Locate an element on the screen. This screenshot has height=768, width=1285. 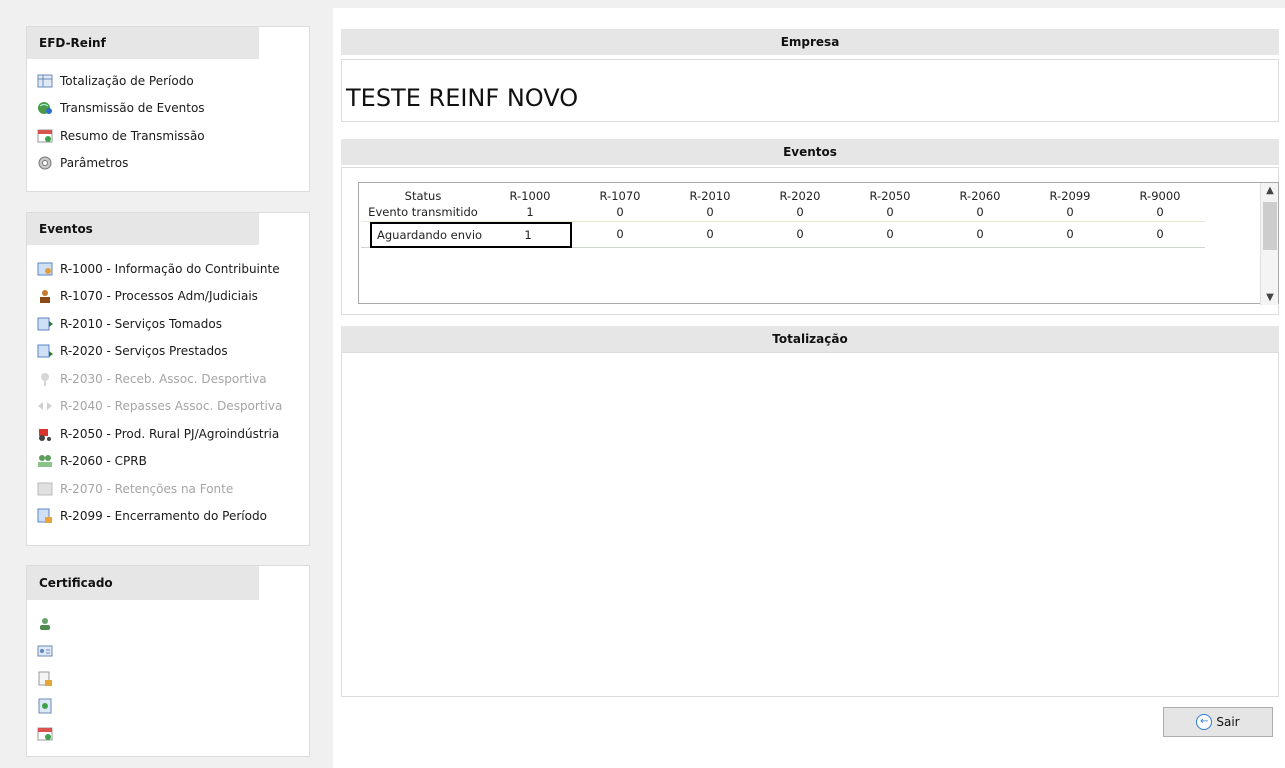
globe-icon is located at coordinates (45, 108).